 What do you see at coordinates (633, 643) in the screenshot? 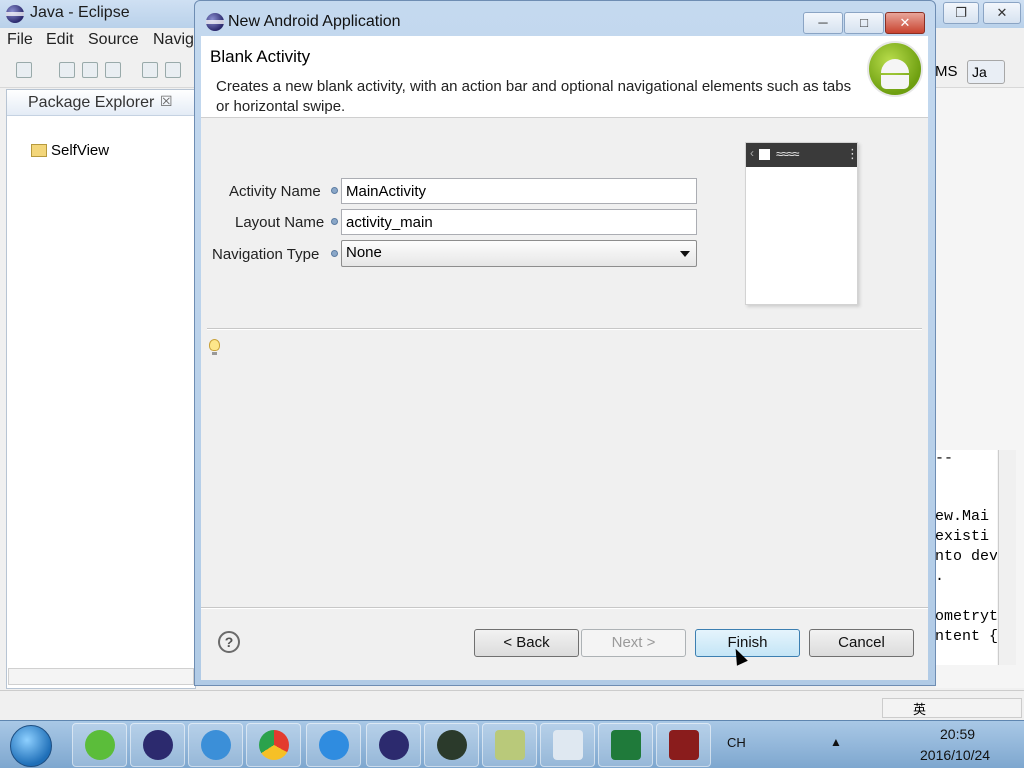
I see `next-button: Next >` at bounding box center [633, 643].